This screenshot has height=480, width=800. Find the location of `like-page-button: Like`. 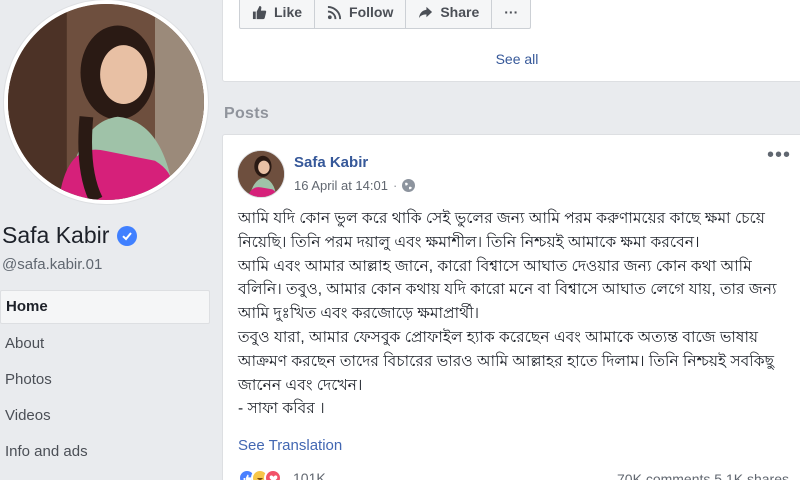

like-page-button: Like is located at coordinates (278, 14).